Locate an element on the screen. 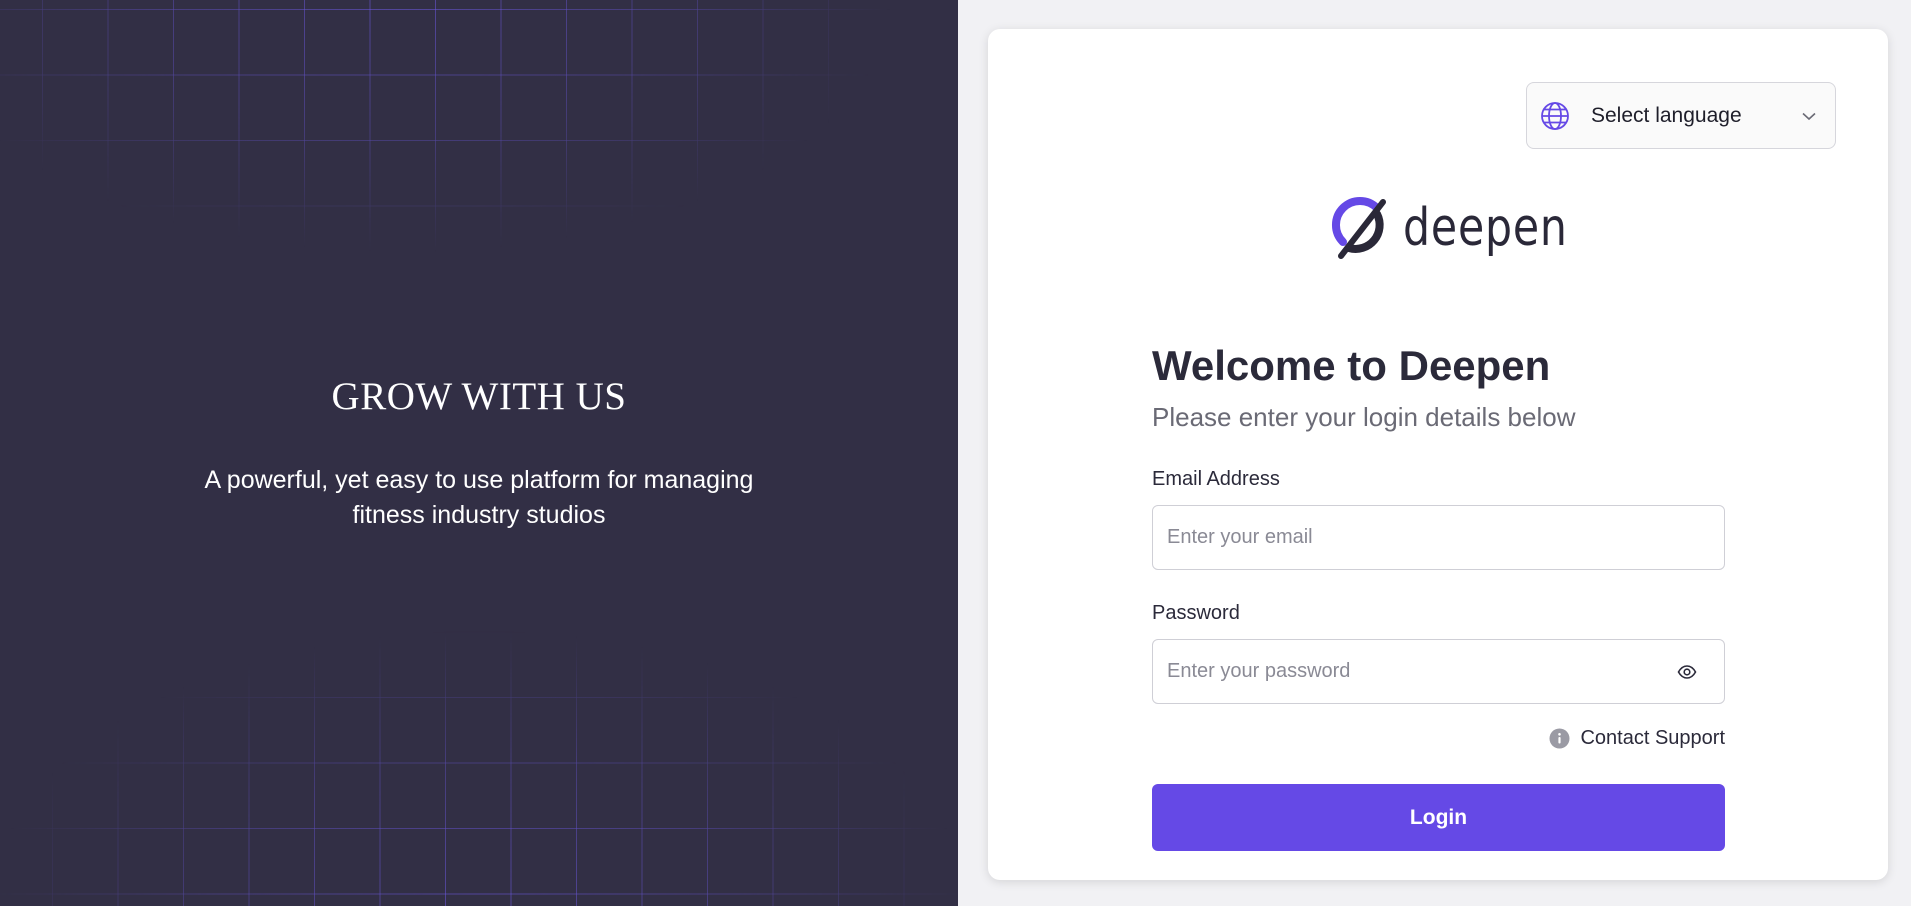 The width and height of the screenshot is (1911, 906). password-field is located at coordinates (1438, 671).